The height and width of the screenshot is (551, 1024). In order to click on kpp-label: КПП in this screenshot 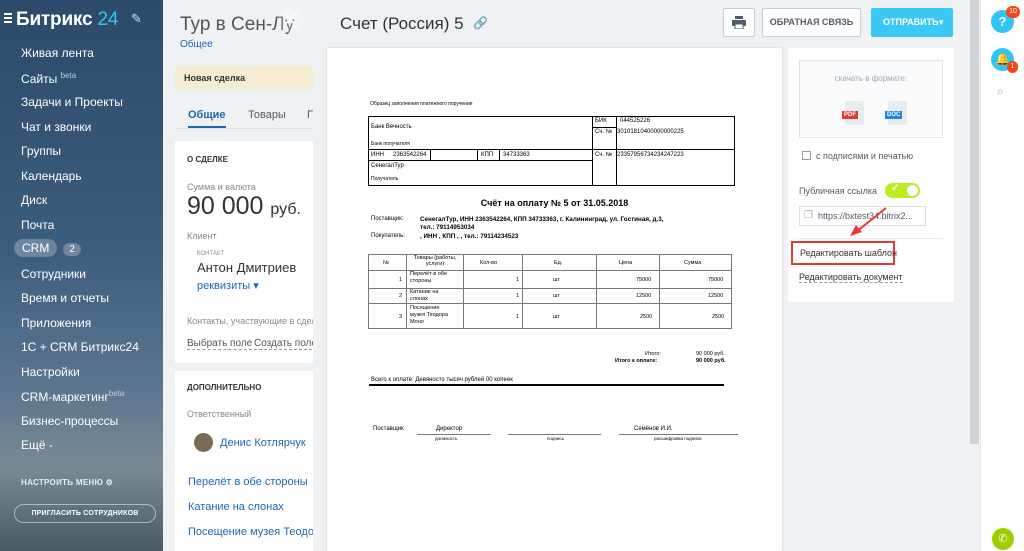, I will do `click(487, 155)`.